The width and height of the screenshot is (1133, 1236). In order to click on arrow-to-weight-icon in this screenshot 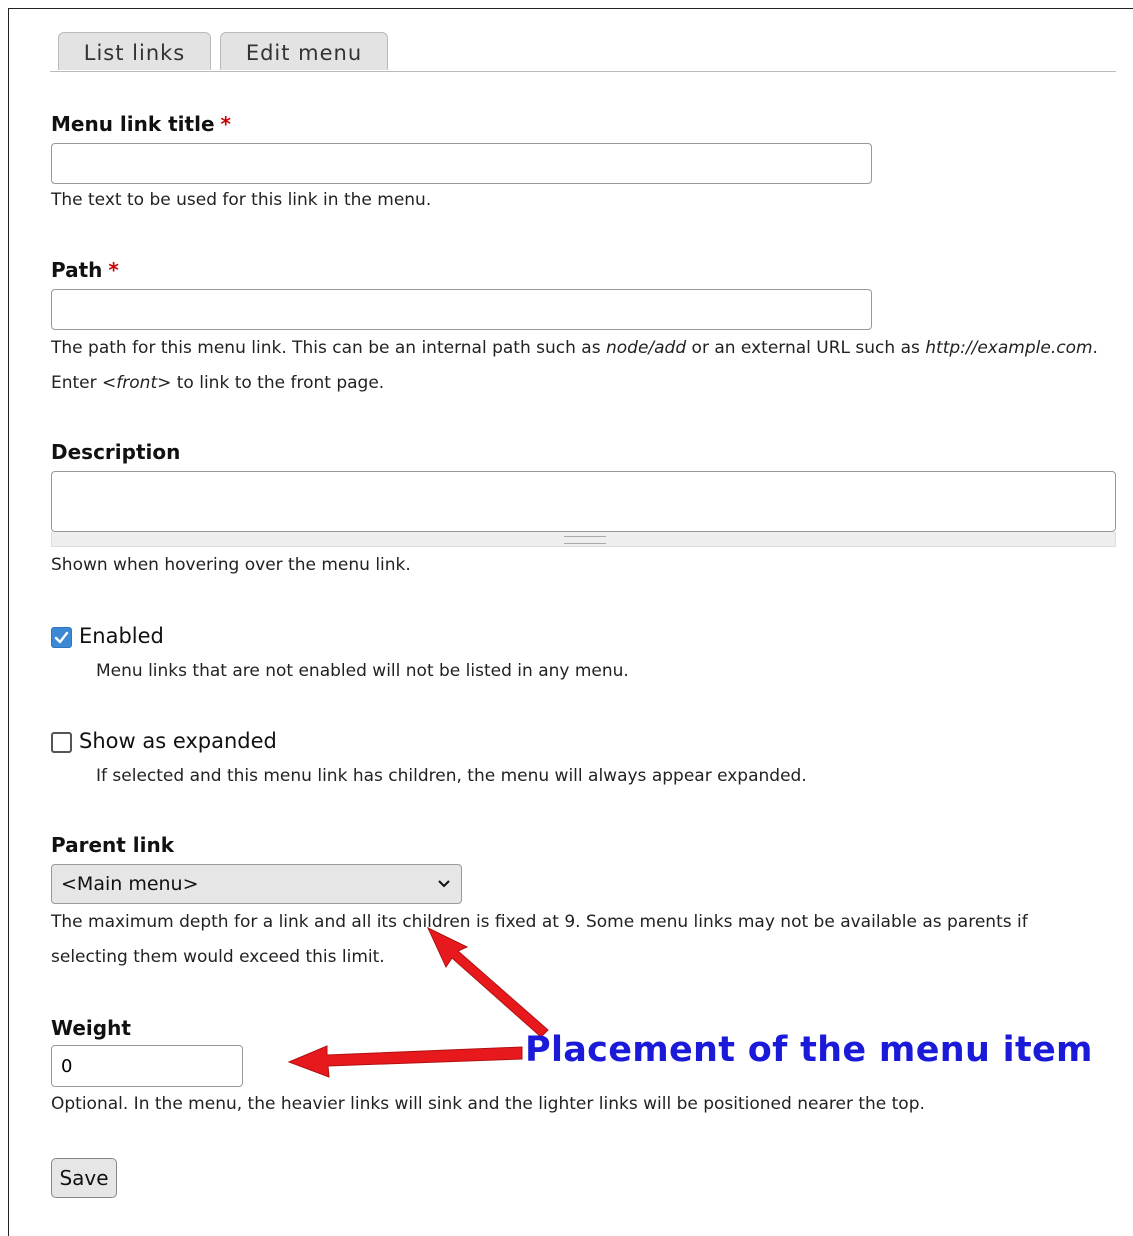, I will do `click(405, 1061)`.